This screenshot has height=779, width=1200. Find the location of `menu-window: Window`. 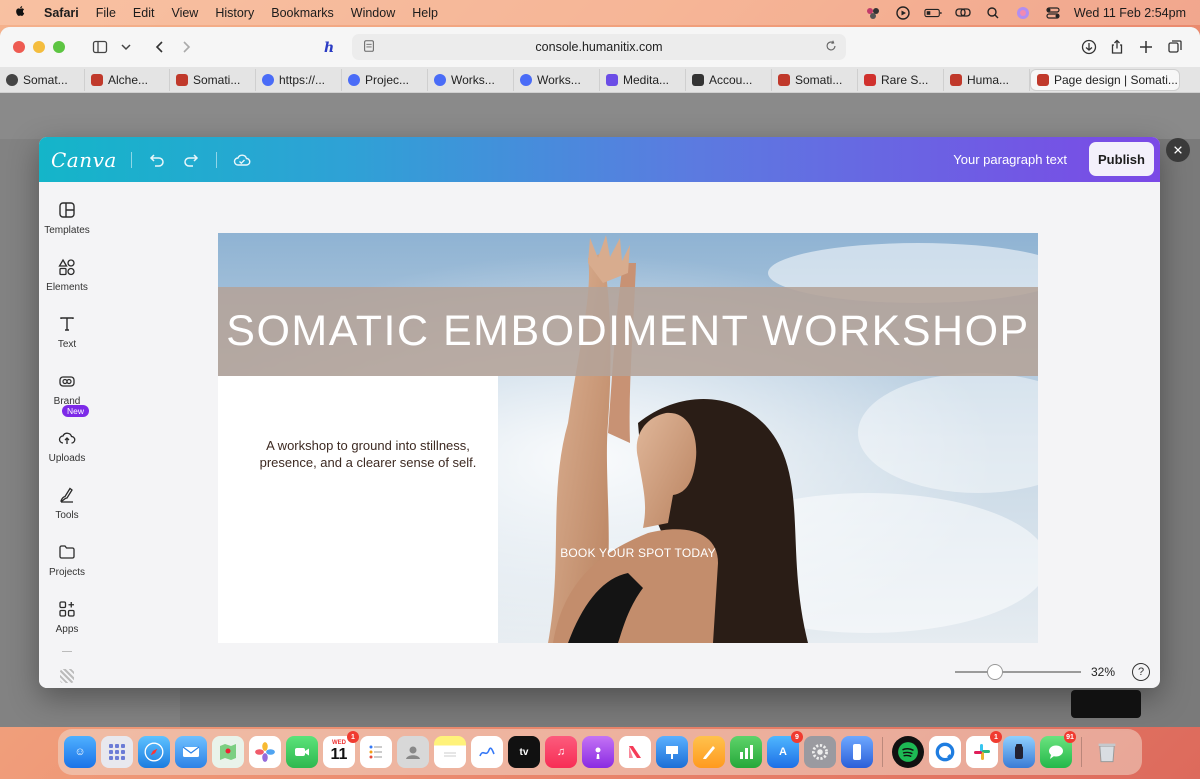

menu-window: Window is located at coordinates (373, 13).